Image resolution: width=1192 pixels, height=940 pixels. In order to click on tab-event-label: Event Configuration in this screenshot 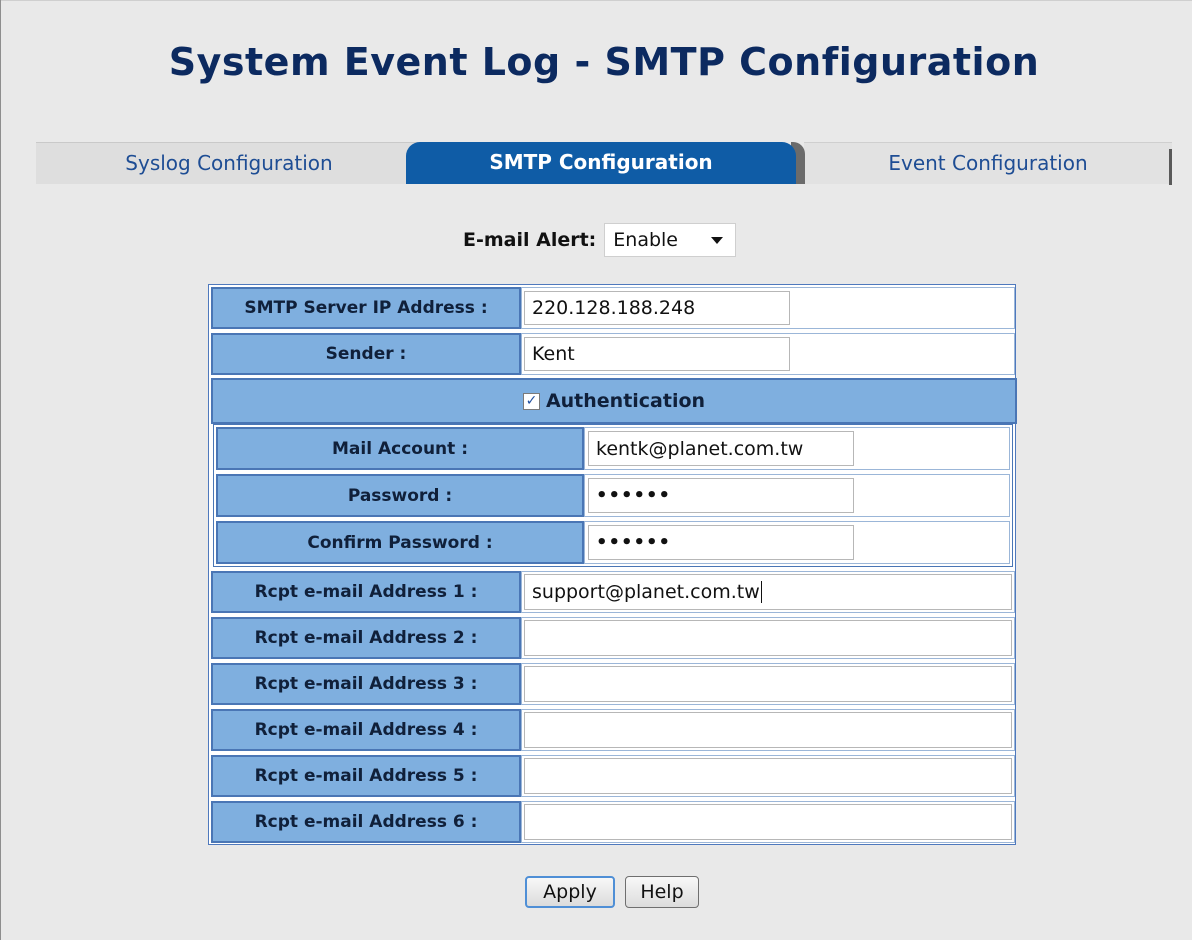, I will do `click(988, 163)`.